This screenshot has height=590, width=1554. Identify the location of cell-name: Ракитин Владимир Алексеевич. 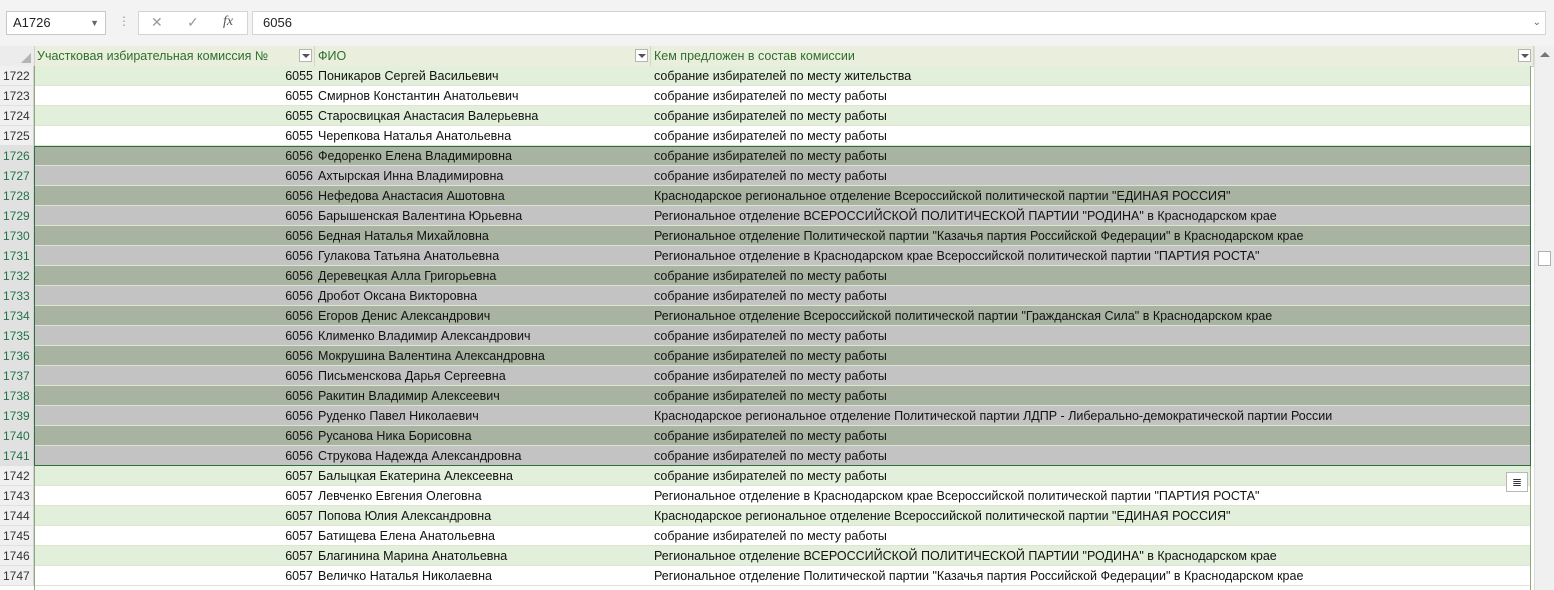
(483, 396).